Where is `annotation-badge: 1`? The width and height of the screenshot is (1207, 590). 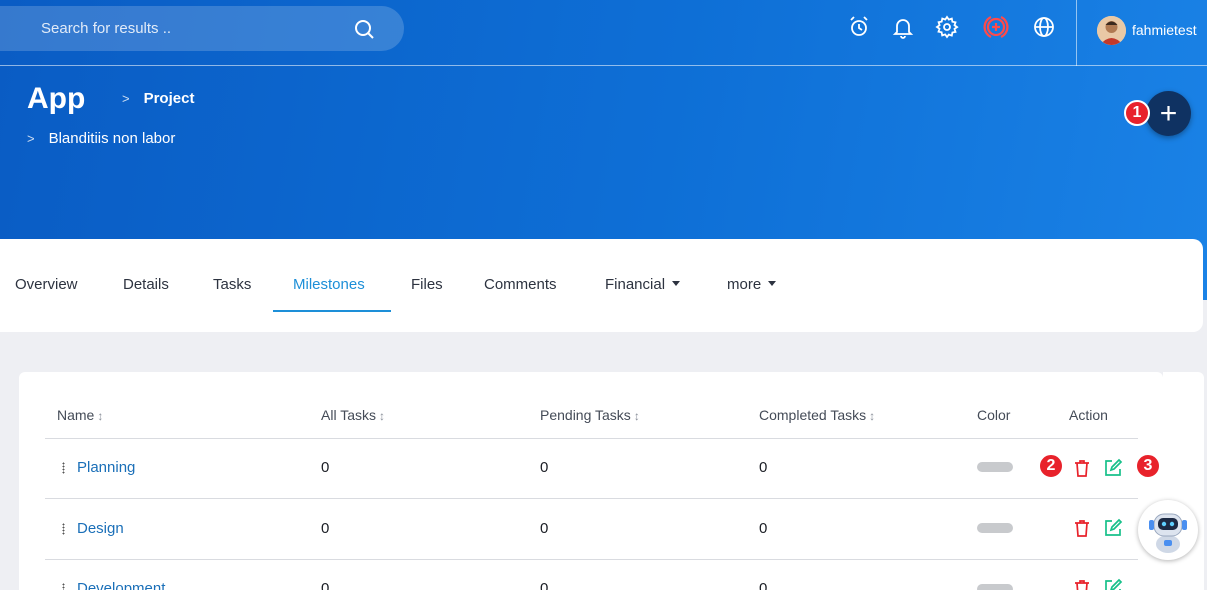
annotation-badge: 1 is located at coordinates (1137, 113).